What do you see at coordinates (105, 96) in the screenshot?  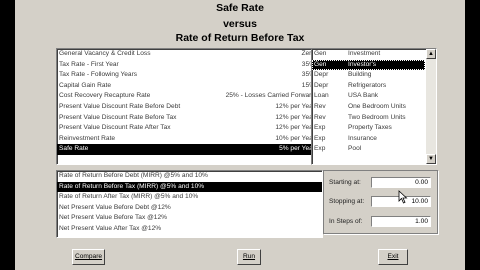 I see `assumption-label: Cost Recovery Recapture Rate` at bounding box center [105, 96].